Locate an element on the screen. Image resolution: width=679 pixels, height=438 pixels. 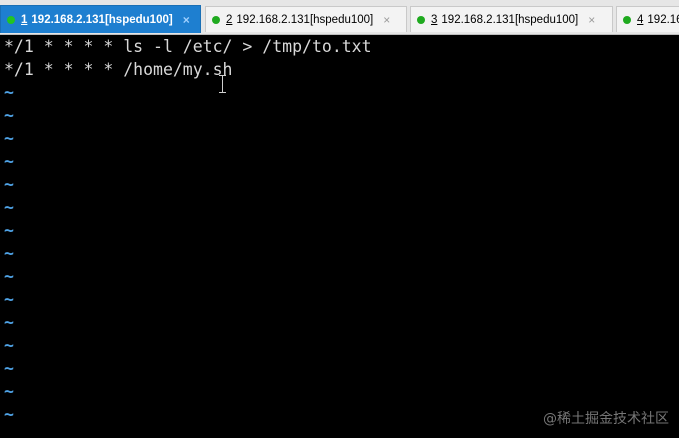
tab-title: 192.16 is located at coordinates (663, 19).